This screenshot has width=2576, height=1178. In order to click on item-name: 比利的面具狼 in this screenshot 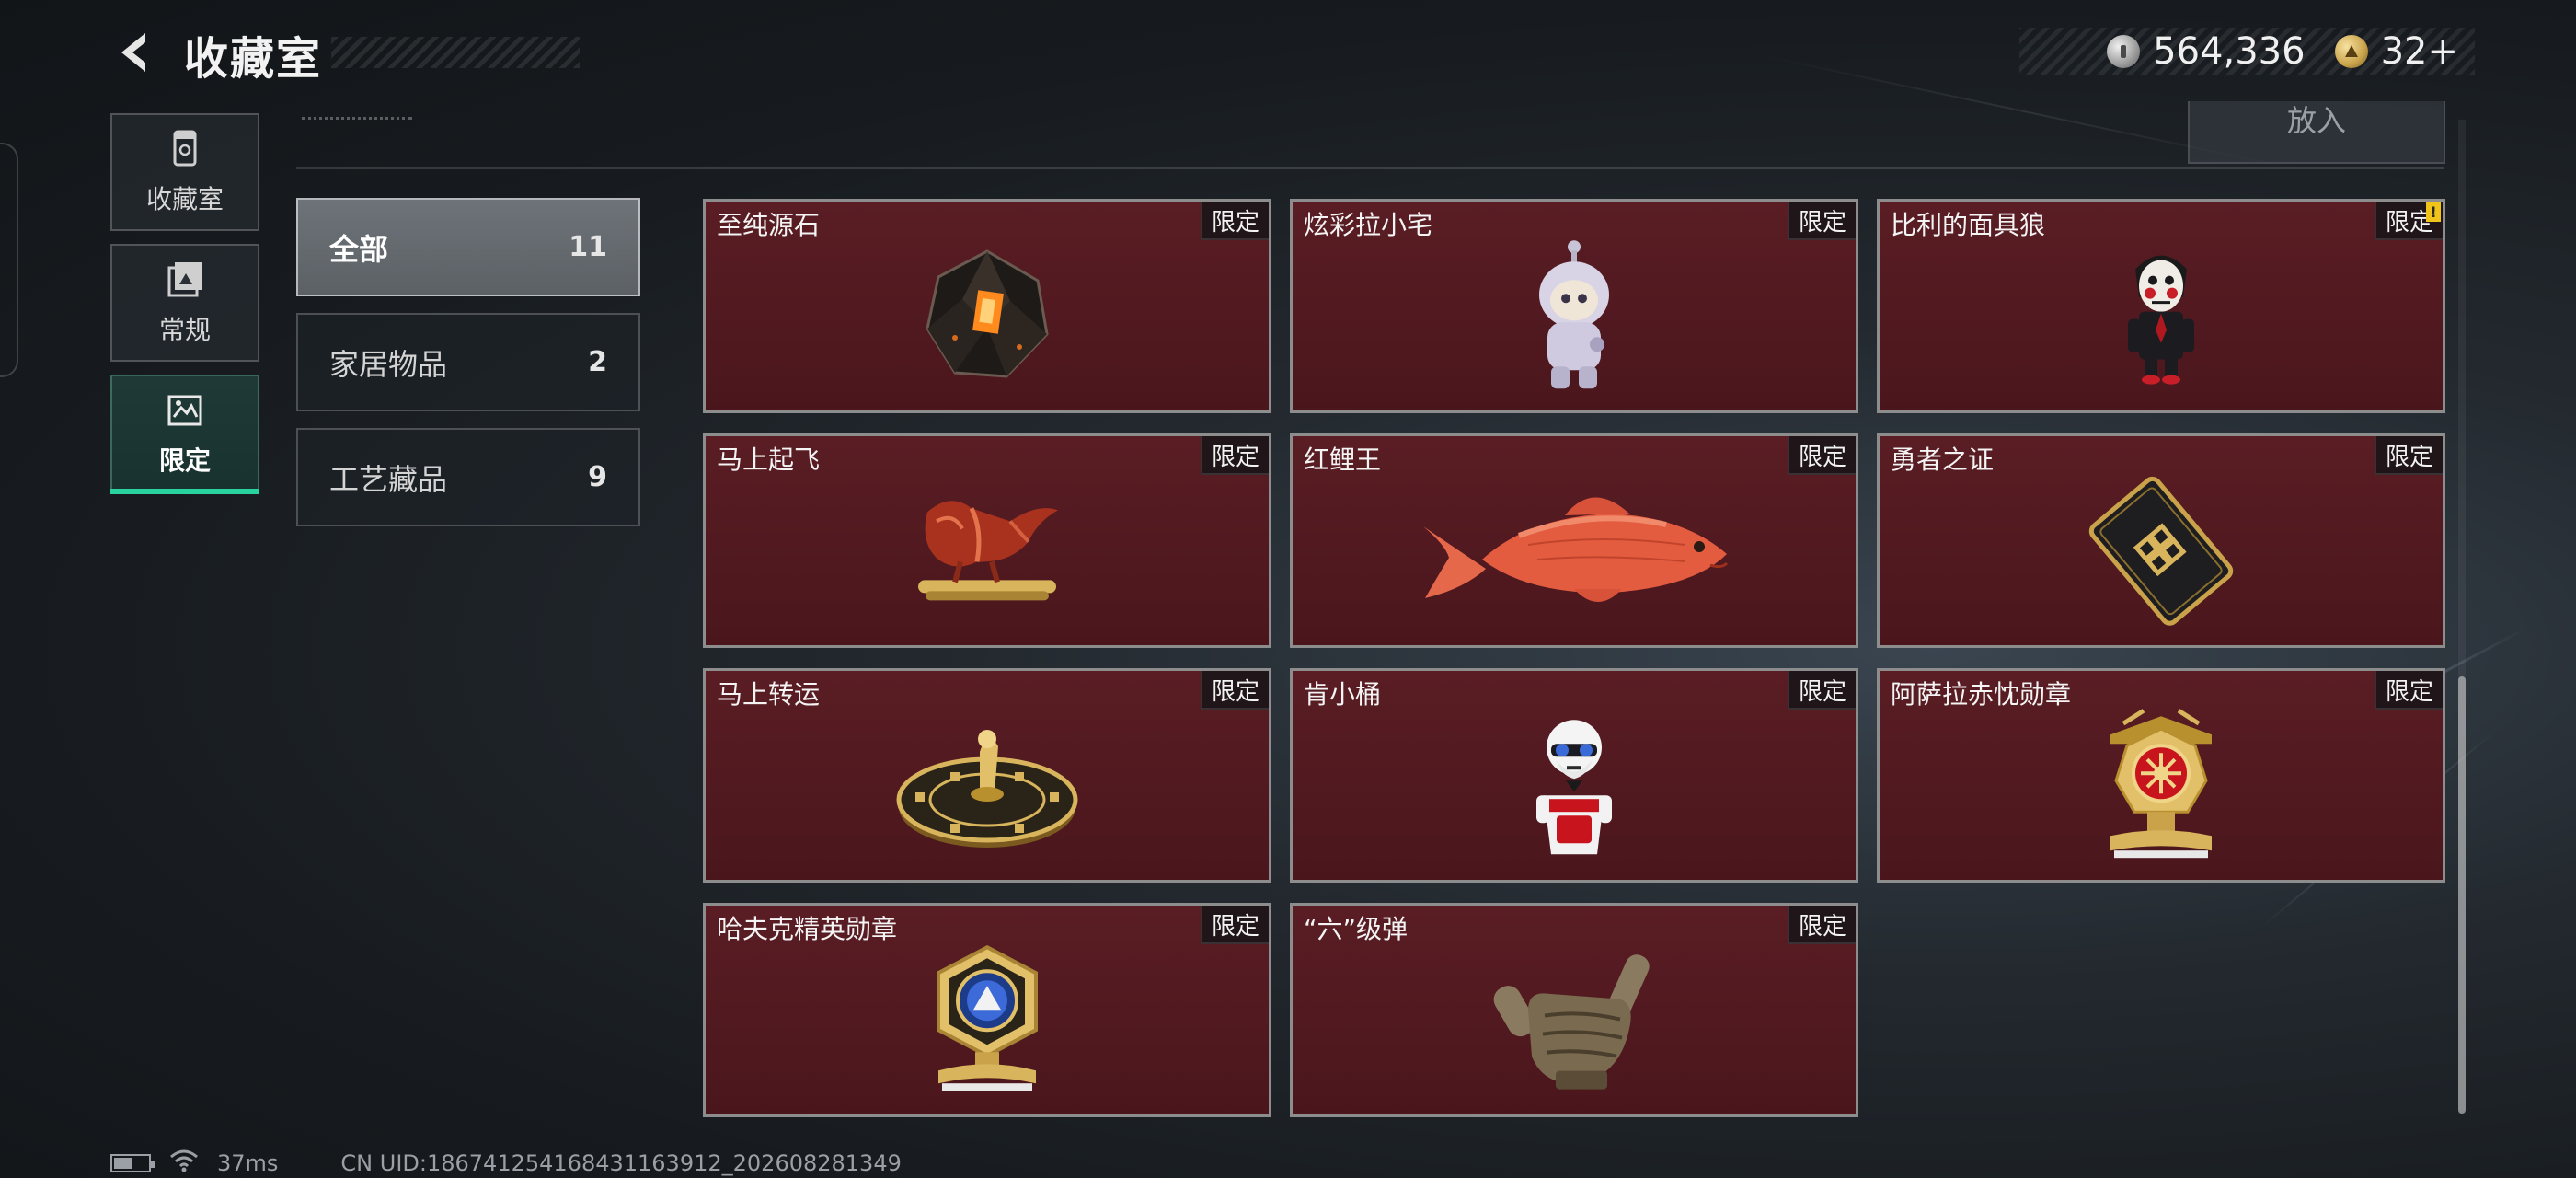, I will do `click(1968, 225)`.